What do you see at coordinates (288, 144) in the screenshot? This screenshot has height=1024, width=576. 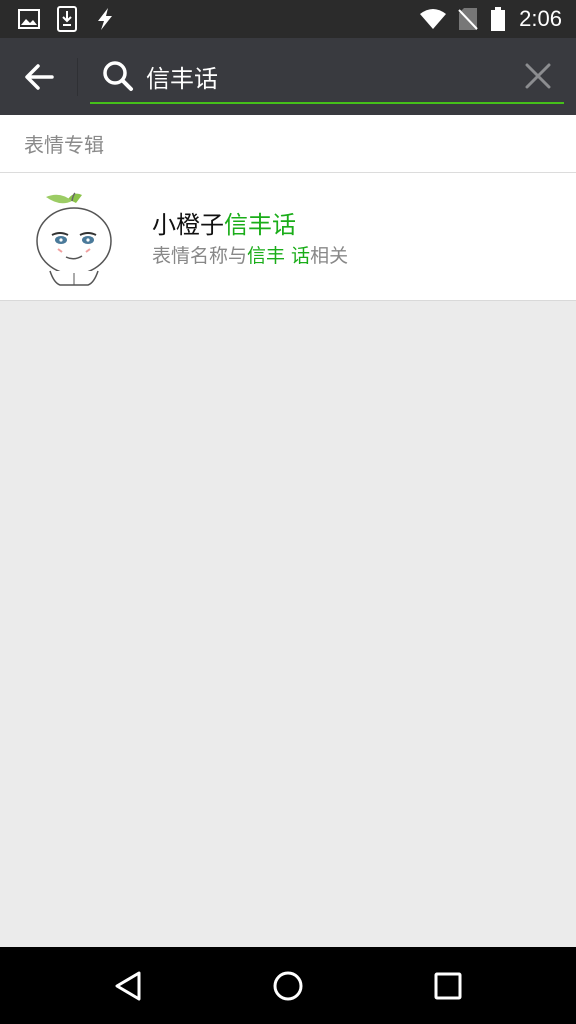 I see `section-title: 表情专辑` at bounding box center [288, 144].